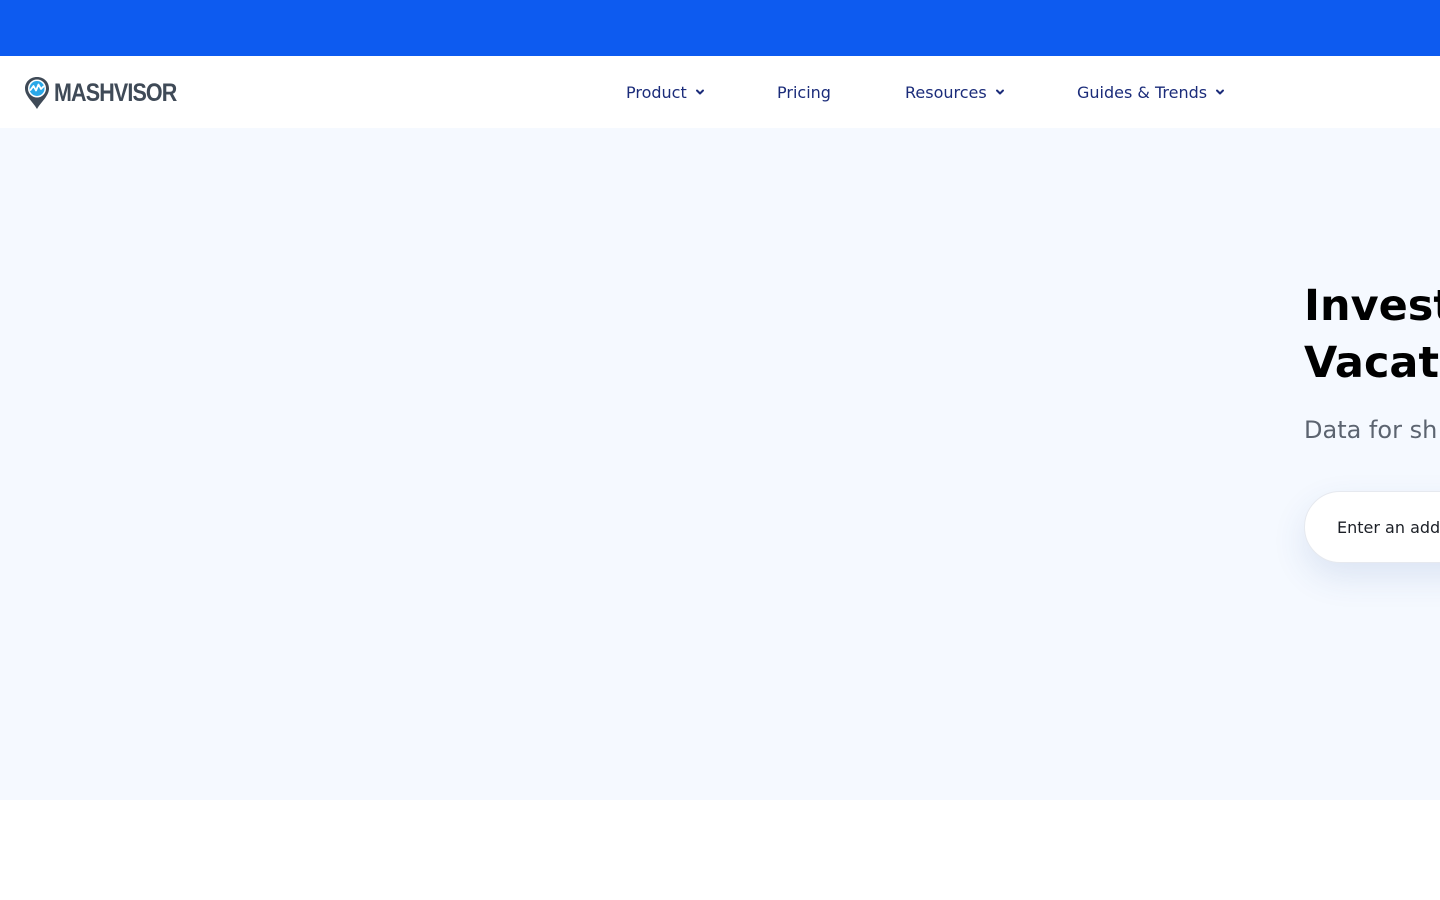 Image resolution: width=1440 pixels, height=900 pixels. Describe the element at coordinates (1372, 363) in the screenshot. I see `hero-title-line-2: Vacat` at that location.